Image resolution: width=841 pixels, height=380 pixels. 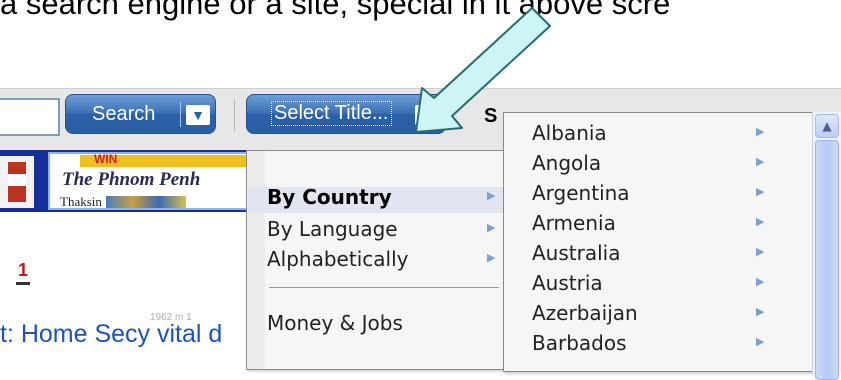 I want to click on rank-underline, so click(x=23, y=283).